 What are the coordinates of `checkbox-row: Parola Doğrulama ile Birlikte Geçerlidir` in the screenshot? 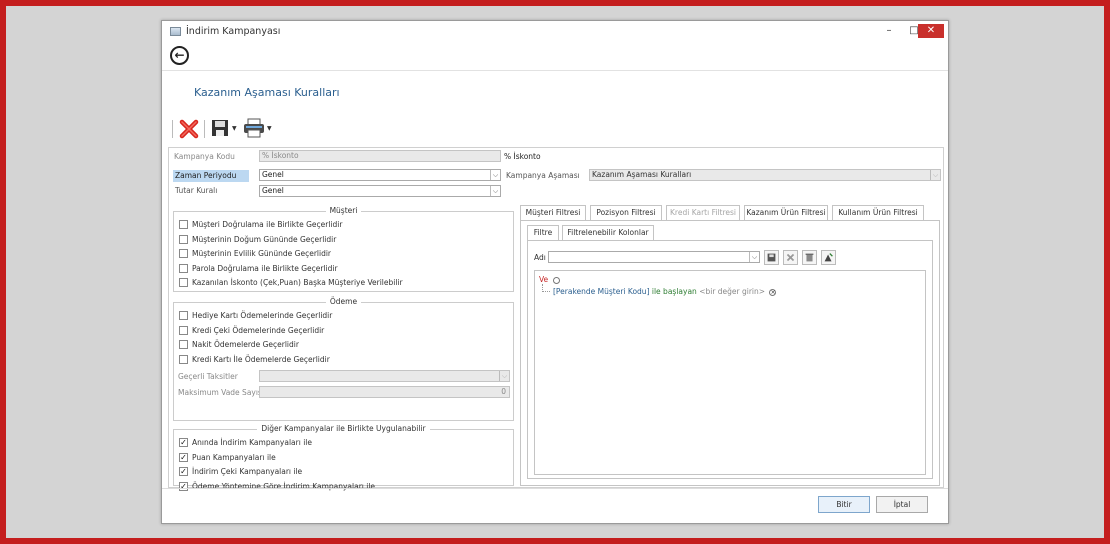 It's located at (258, 269).